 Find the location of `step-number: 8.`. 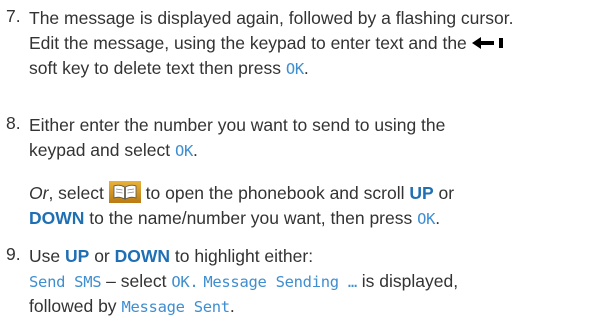

step-number: 8. is located at coordinates (13, 123).